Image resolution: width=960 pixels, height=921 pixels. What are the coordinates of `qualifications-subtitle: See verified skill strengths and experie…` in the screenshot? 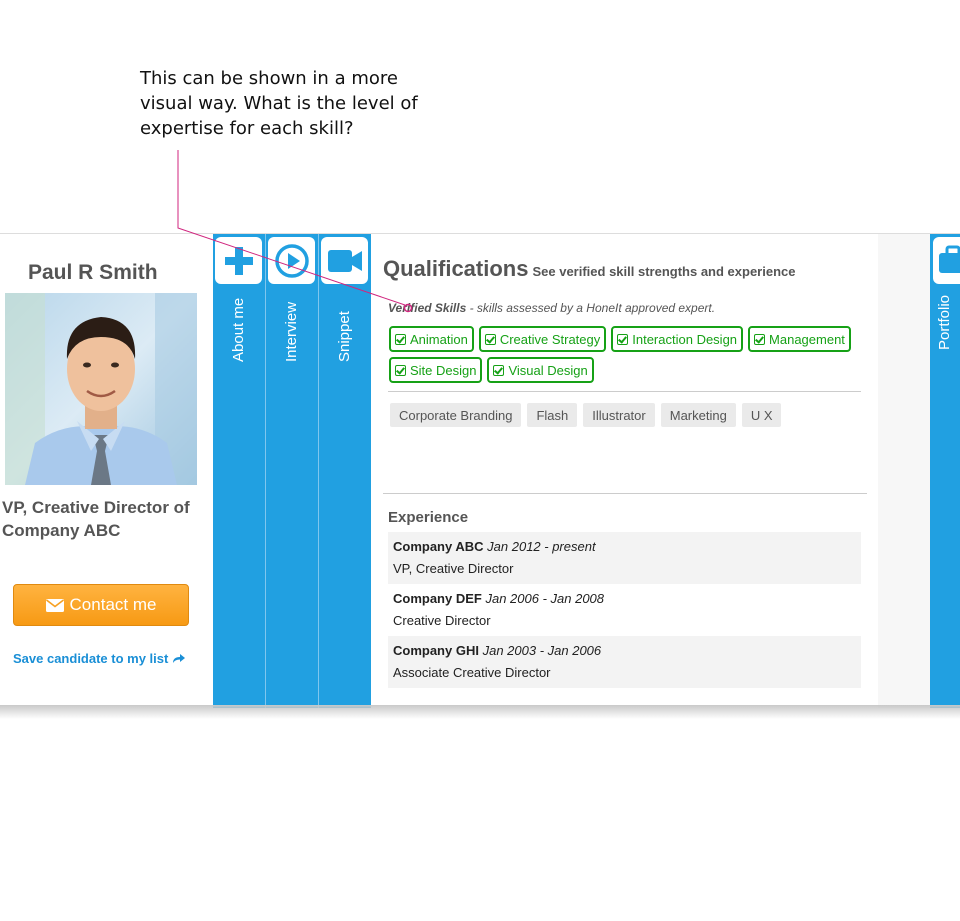 It's located at (664, 271).